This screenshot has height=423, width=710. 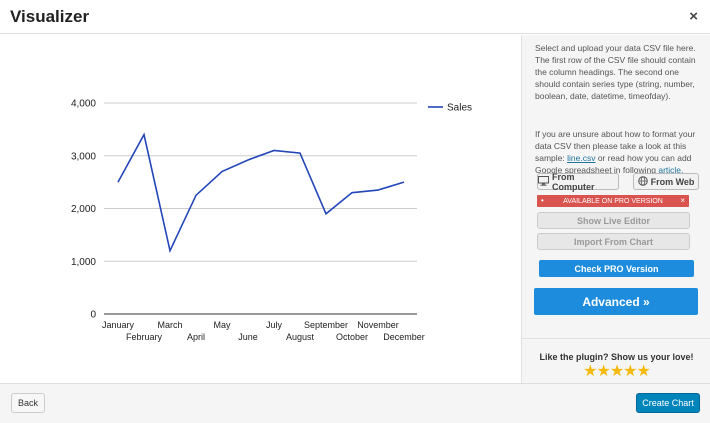 I want to click on pro-banner-label: AVAILABLE ON PRO VERSION, so click(x=613, y=201).